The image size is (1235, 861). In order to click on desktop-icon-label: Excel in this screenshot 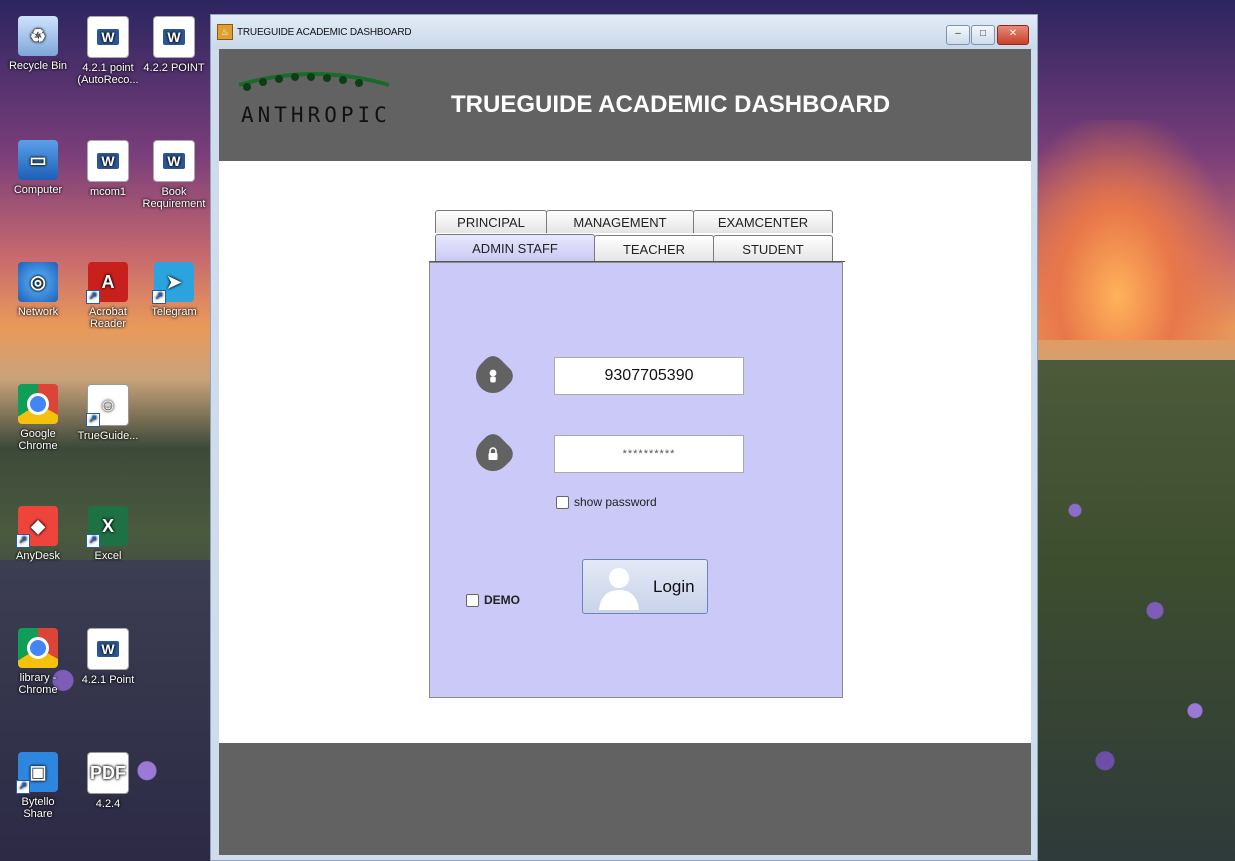, I will do `click(108, 556)`.